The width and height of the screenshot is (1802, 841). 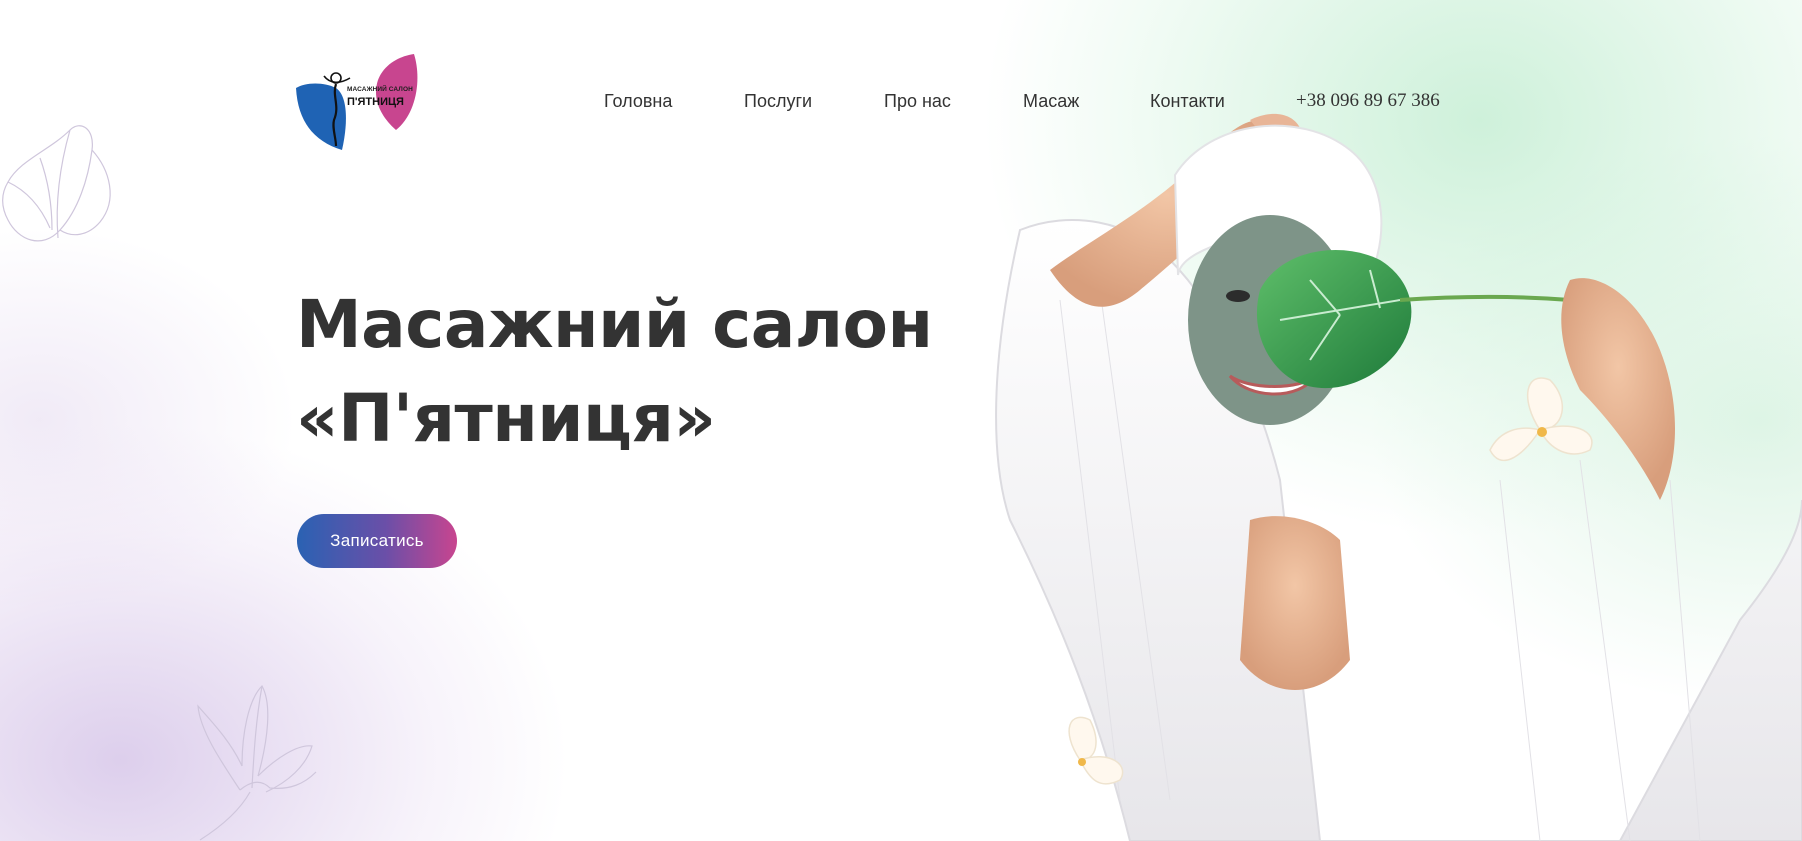 What do you see at coordinates (377, 541) in the screenshot?
I see `book-appointment-button: Записатись` at bounding box center [377, 541].